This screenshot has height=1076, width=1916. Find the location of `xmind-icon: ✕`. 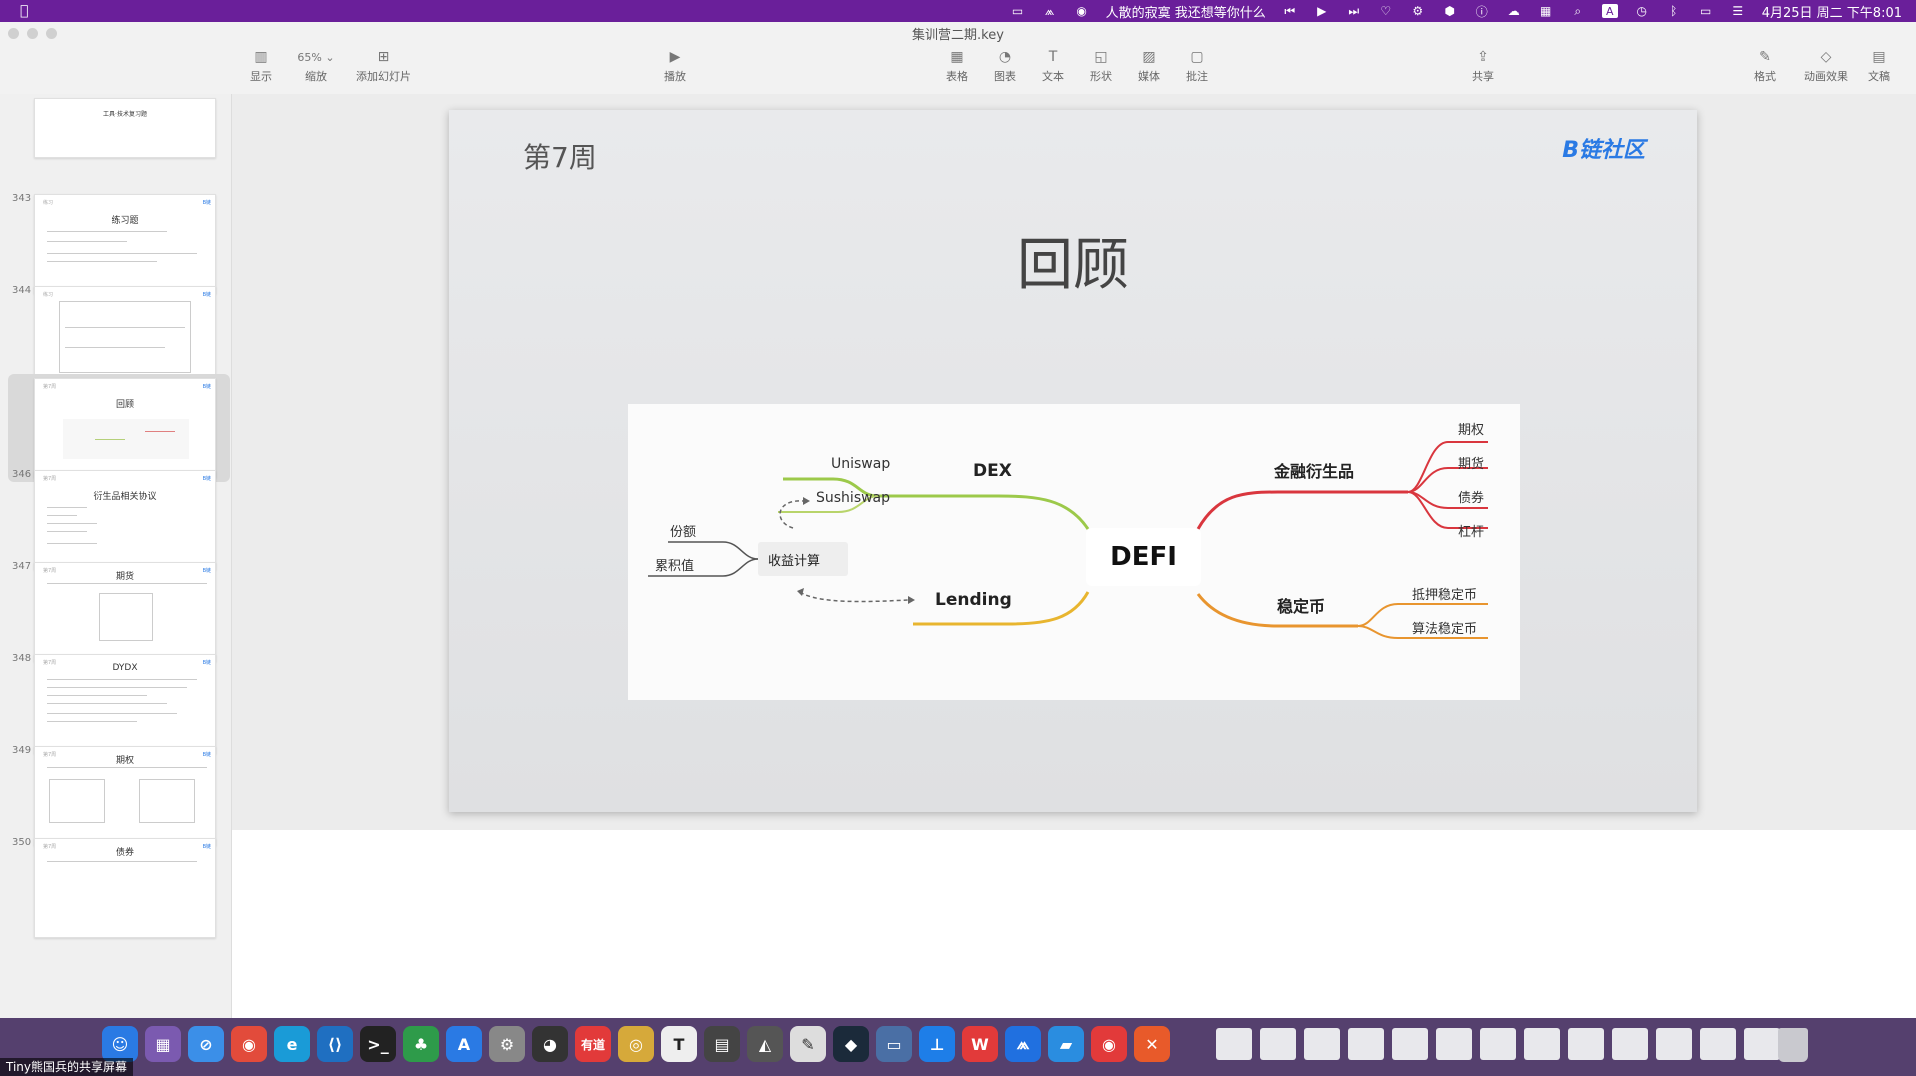

xmind-icon: ✕ is located at coordinates (1152, 1044).